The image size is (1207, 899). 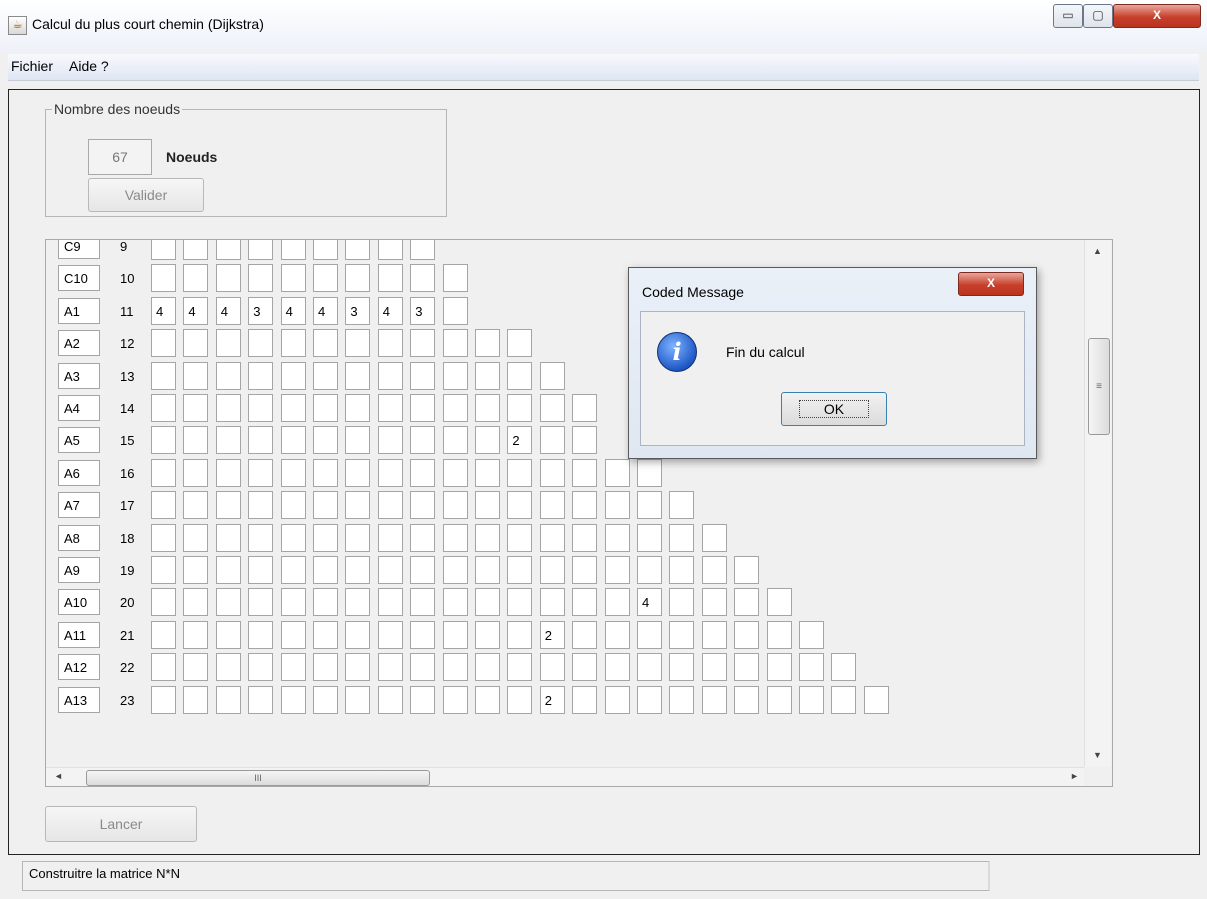 What do you see at coordinates (79, 408) in the screenshot?
I see `row-id-field: A4` at bounding box center [79, 408].